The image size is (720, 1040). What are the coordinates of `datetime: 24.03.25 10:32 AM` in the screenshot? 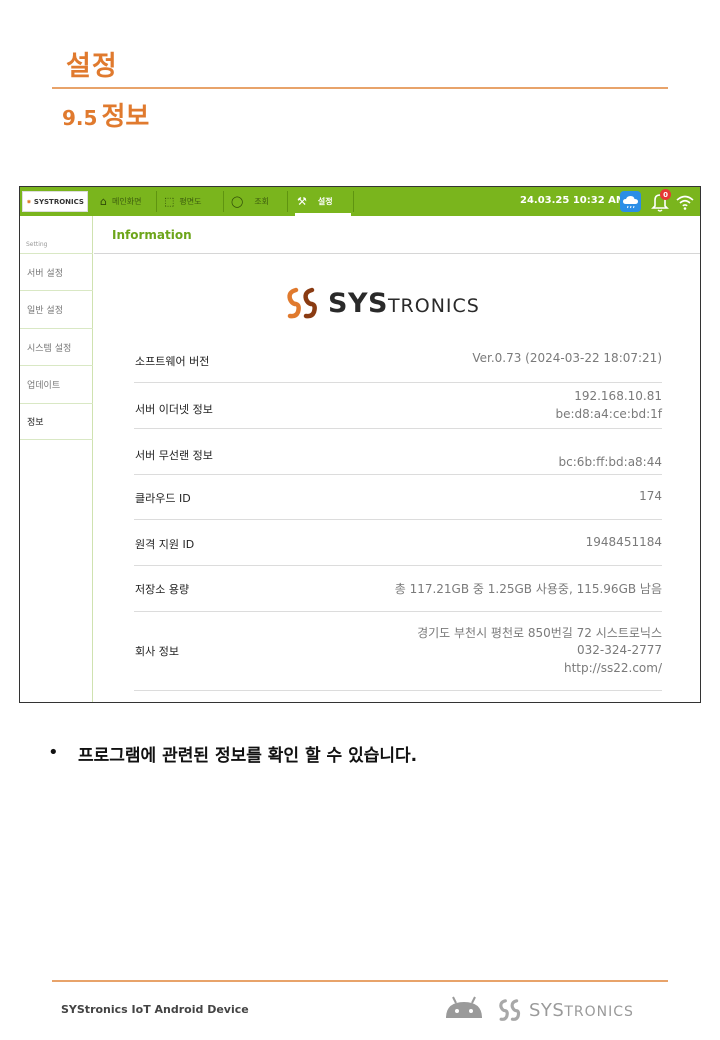 It's located at (573, 200).